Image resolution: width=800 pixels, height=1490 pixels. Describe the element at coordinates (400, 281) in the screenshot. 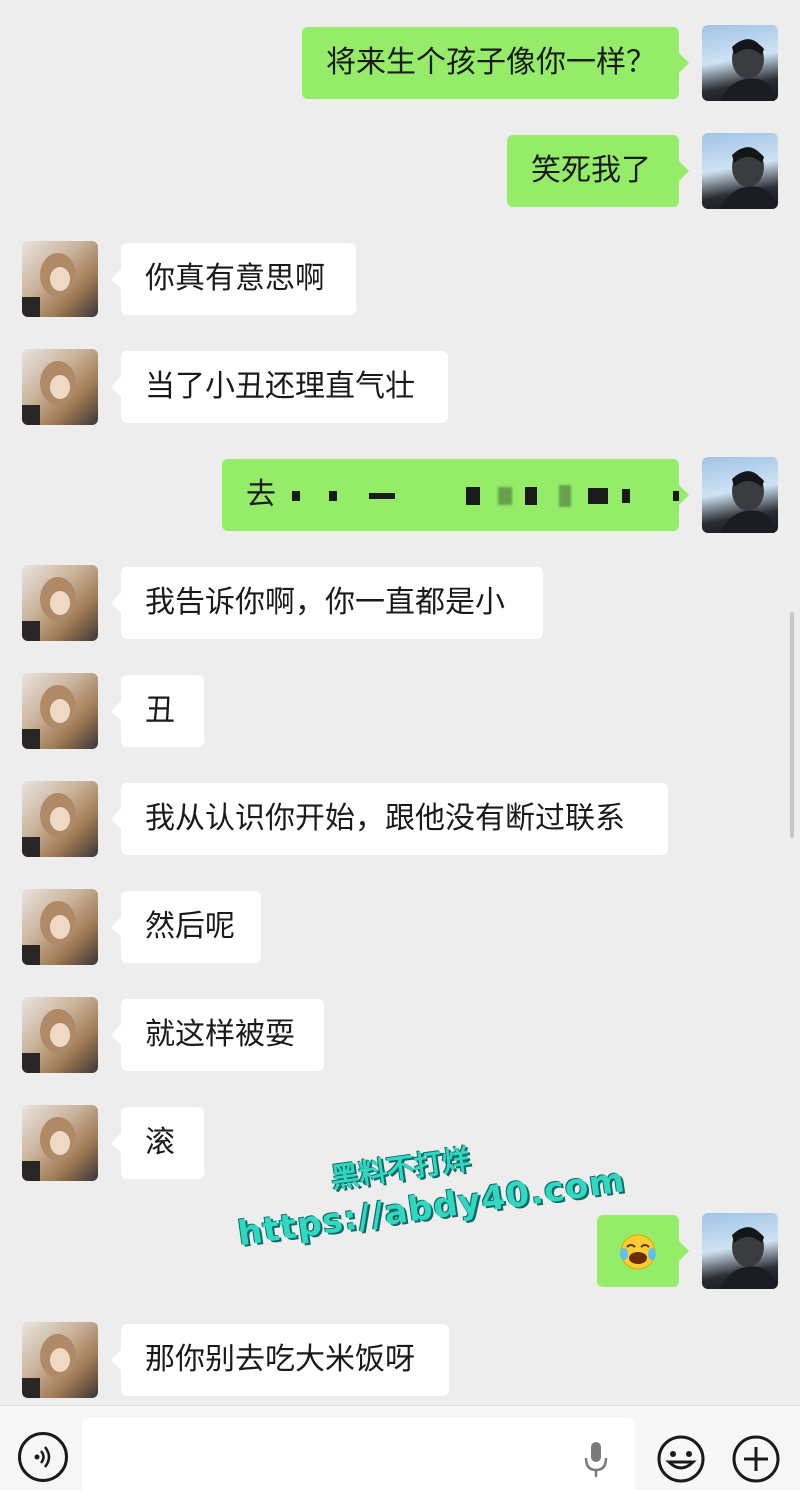

I see `message-row-received: 你真有意思啊` at that location.